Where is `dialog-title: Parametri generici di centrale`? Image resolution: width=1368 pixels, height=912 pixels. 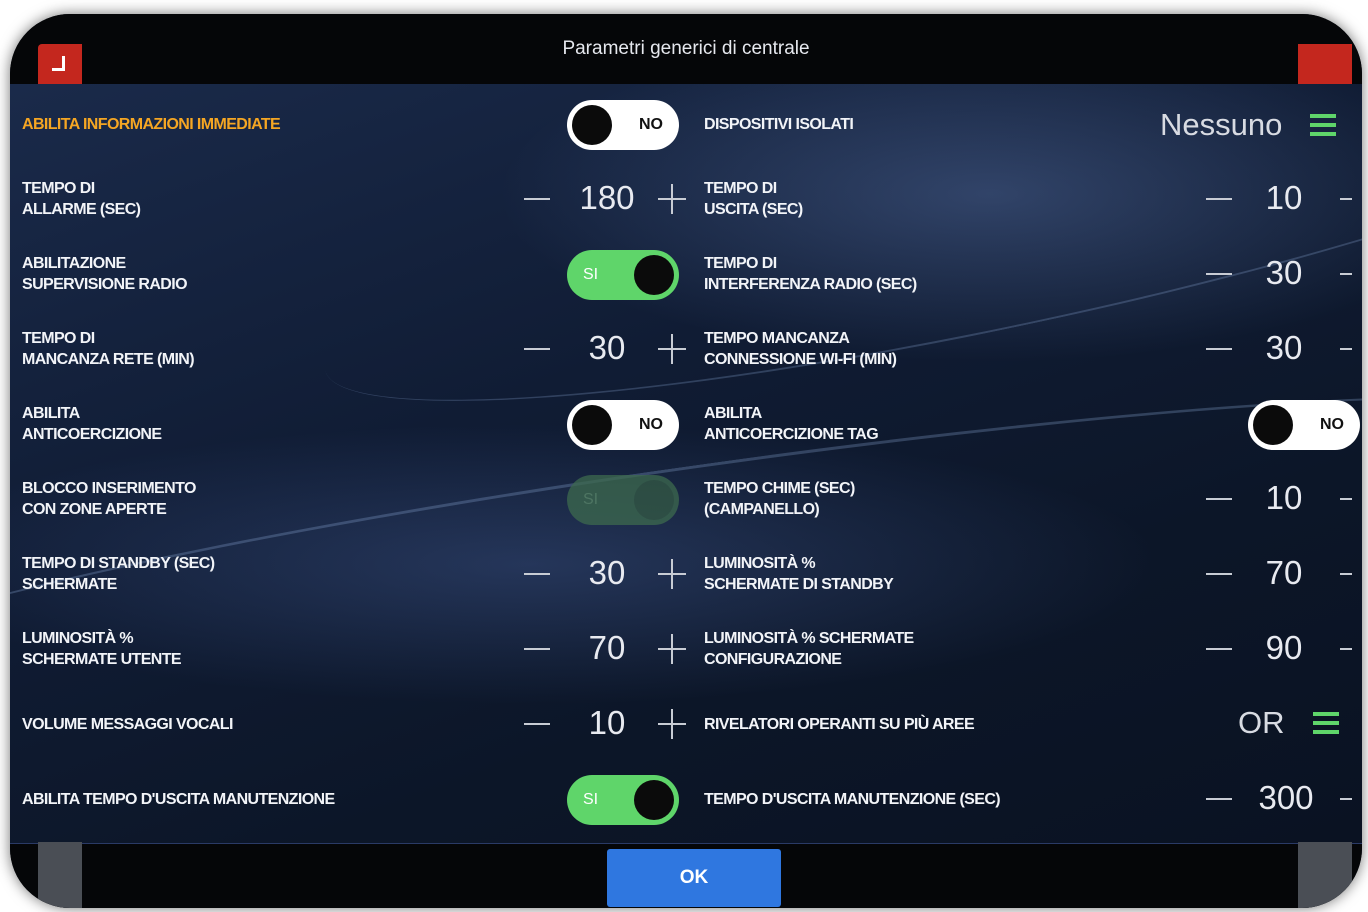
dialog-title: Parametri generici di centrale is located at coordinates (686, 48).